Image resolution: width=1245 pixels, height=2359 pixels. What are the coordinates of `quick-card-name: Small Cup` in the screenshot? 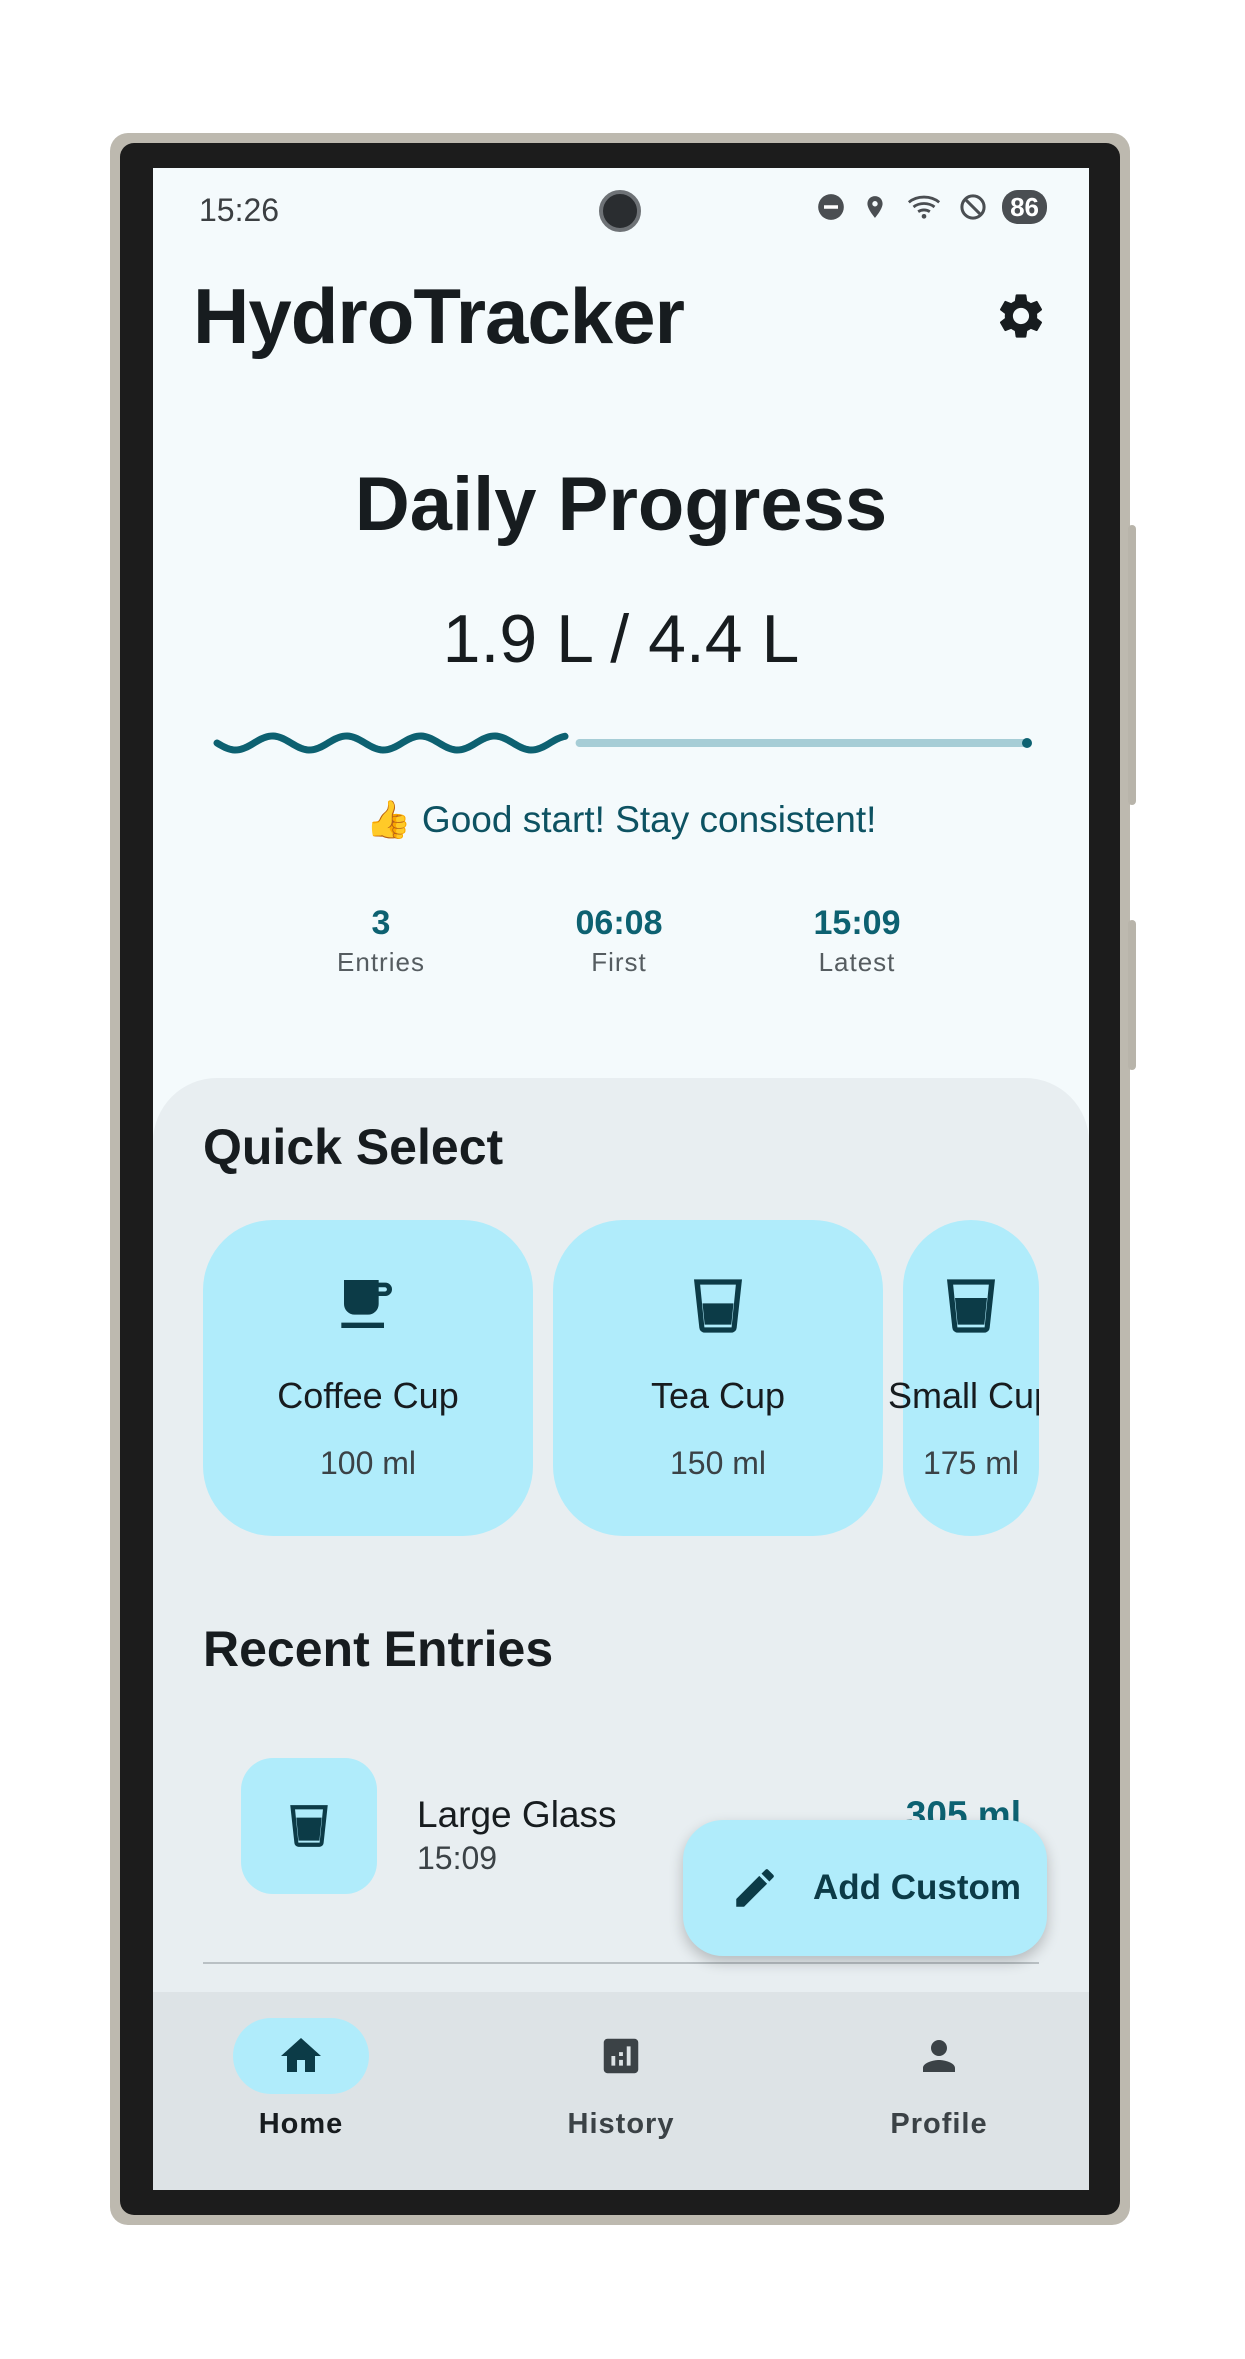 It's located at (963, 1395).